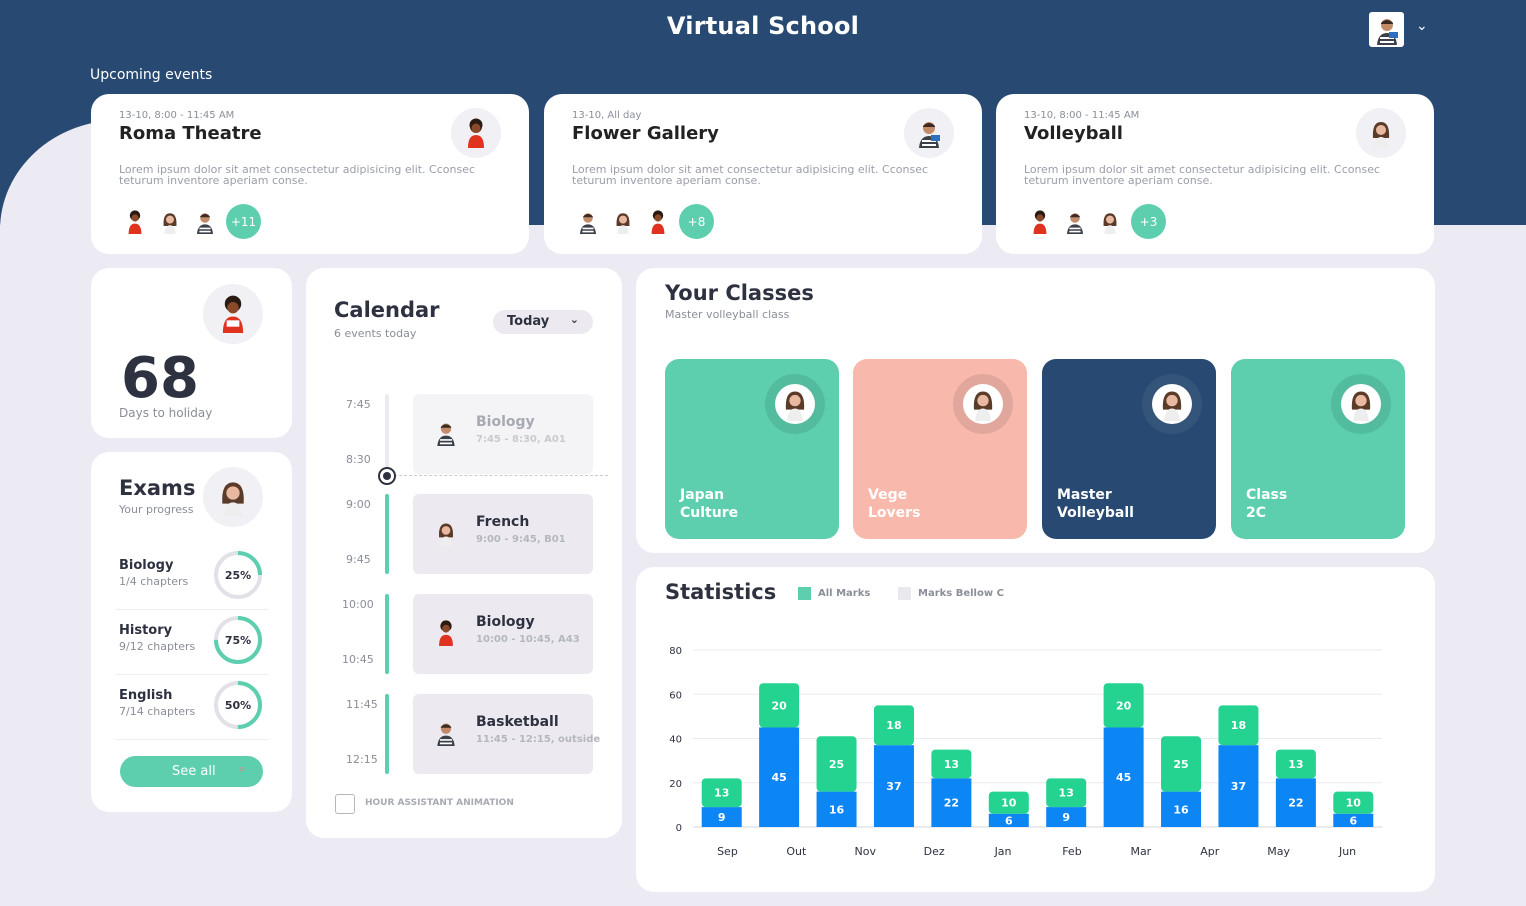 The height and width of the screenshot is (906, 1526). Describe the element at coordinates (154, 581) in the screenshot. I see `exam-chapters: 1/4 chapters` at that location.